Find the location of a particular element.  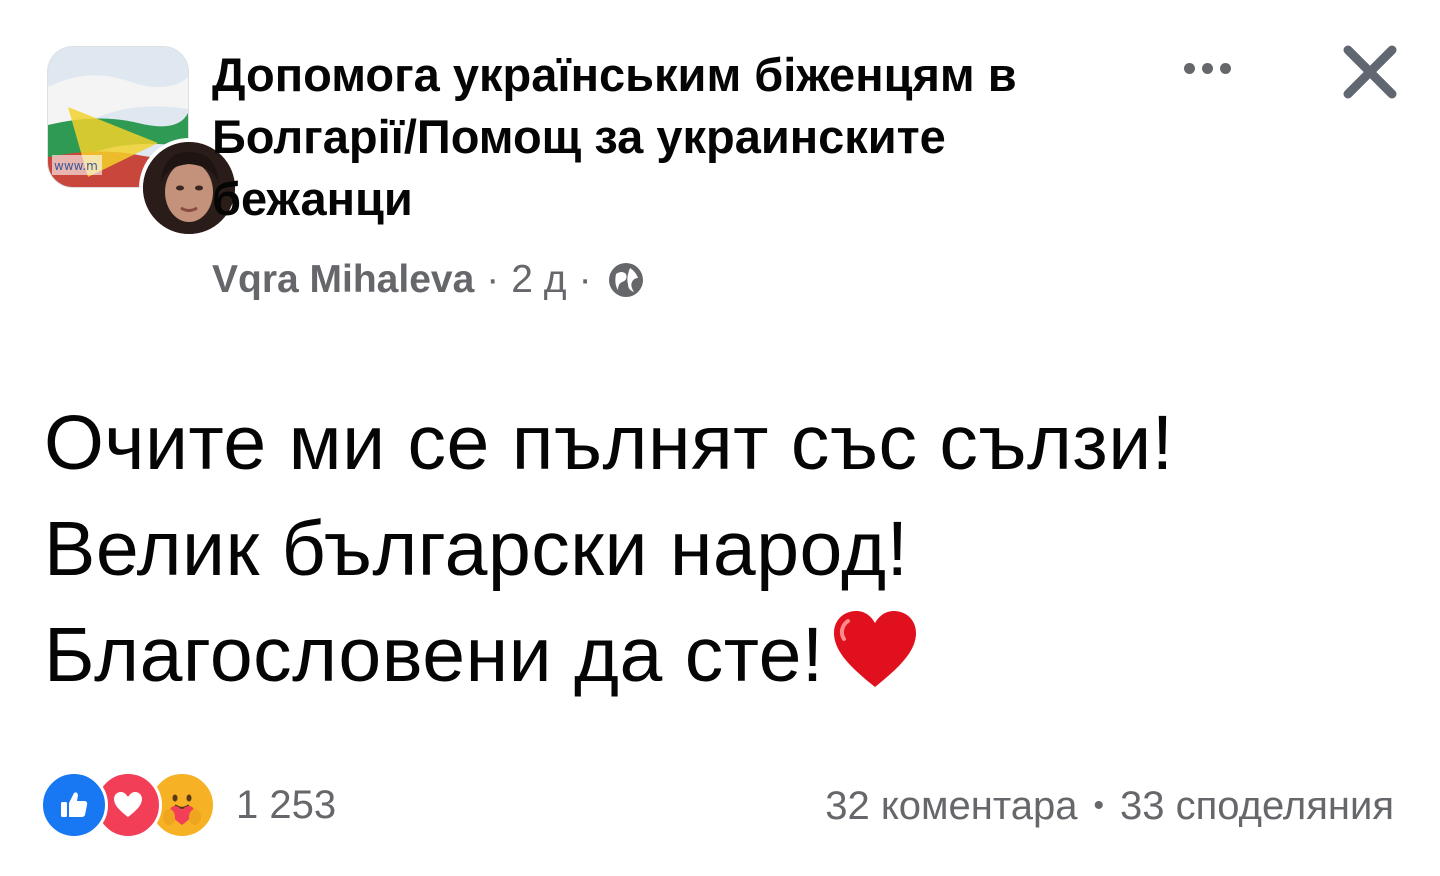

comments-count-link: 32 коментара is located at coordinates (951, 806).